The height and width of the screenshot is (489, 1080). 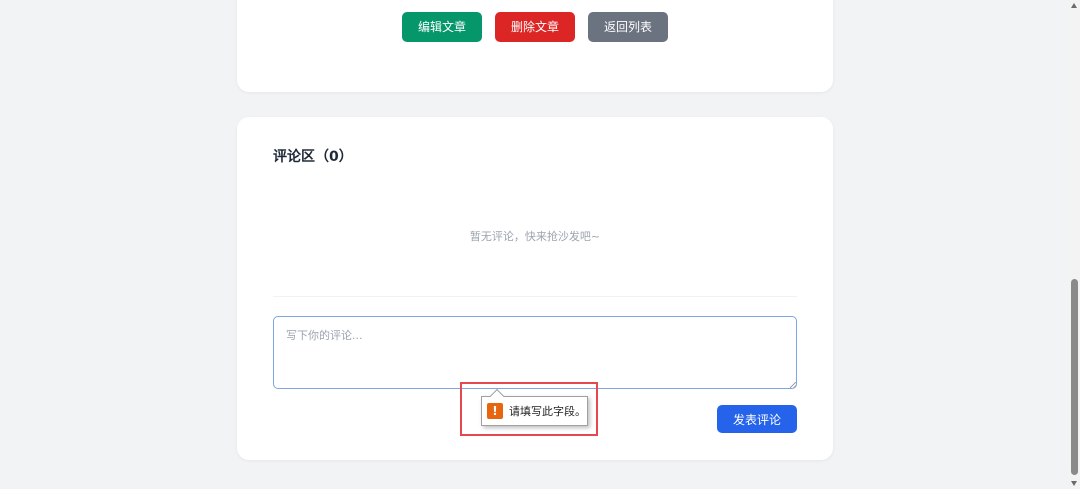 I want to click on validation-message: 请填写此字段。, so click(x=547, y=411).